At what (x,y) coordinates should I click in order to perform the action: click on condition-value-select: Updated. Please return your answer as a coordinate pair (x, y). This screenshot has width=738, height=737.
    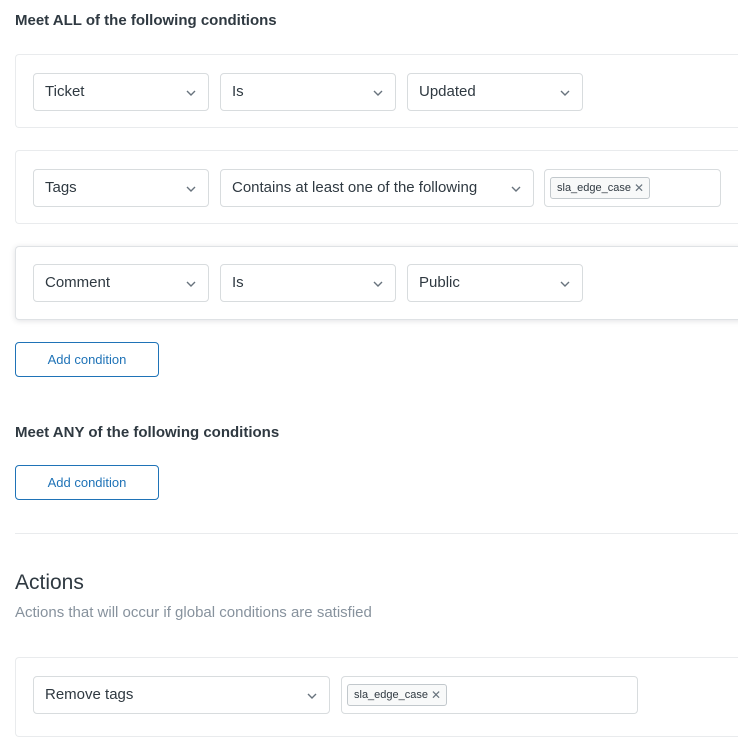
    Looking at the image, I should click on (495, 92).